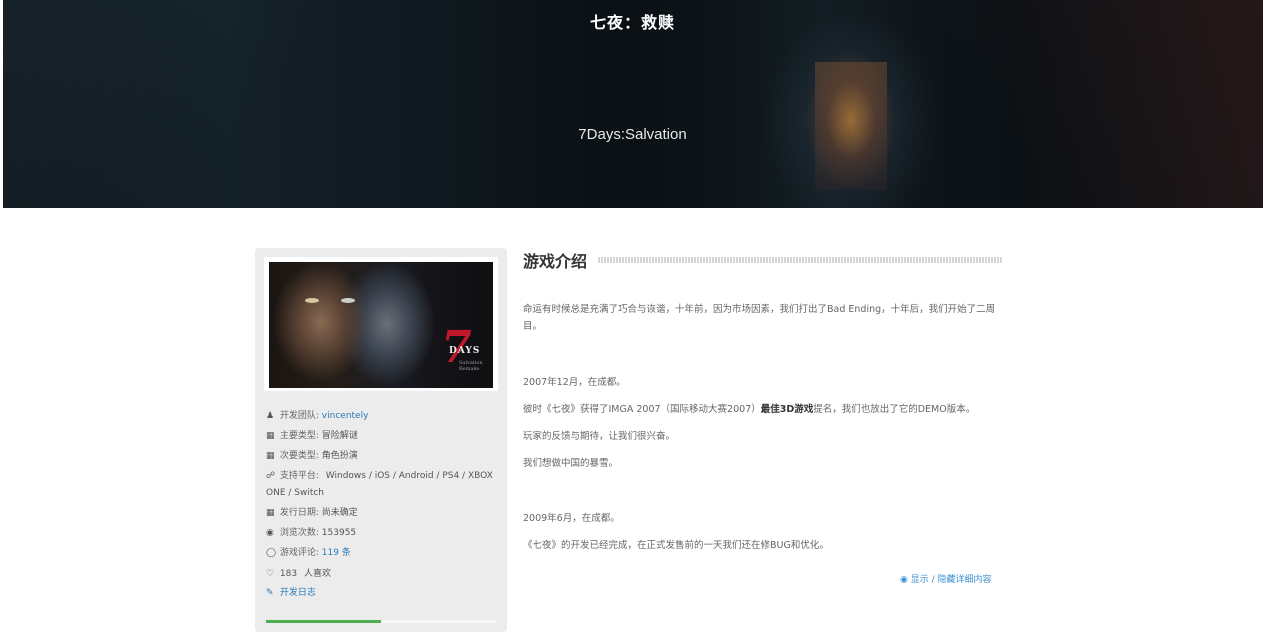  What do you see at coordinates (271, 553) in the screenshot?
I see `comment-icon: ◯` at bounding box center [271, 553].